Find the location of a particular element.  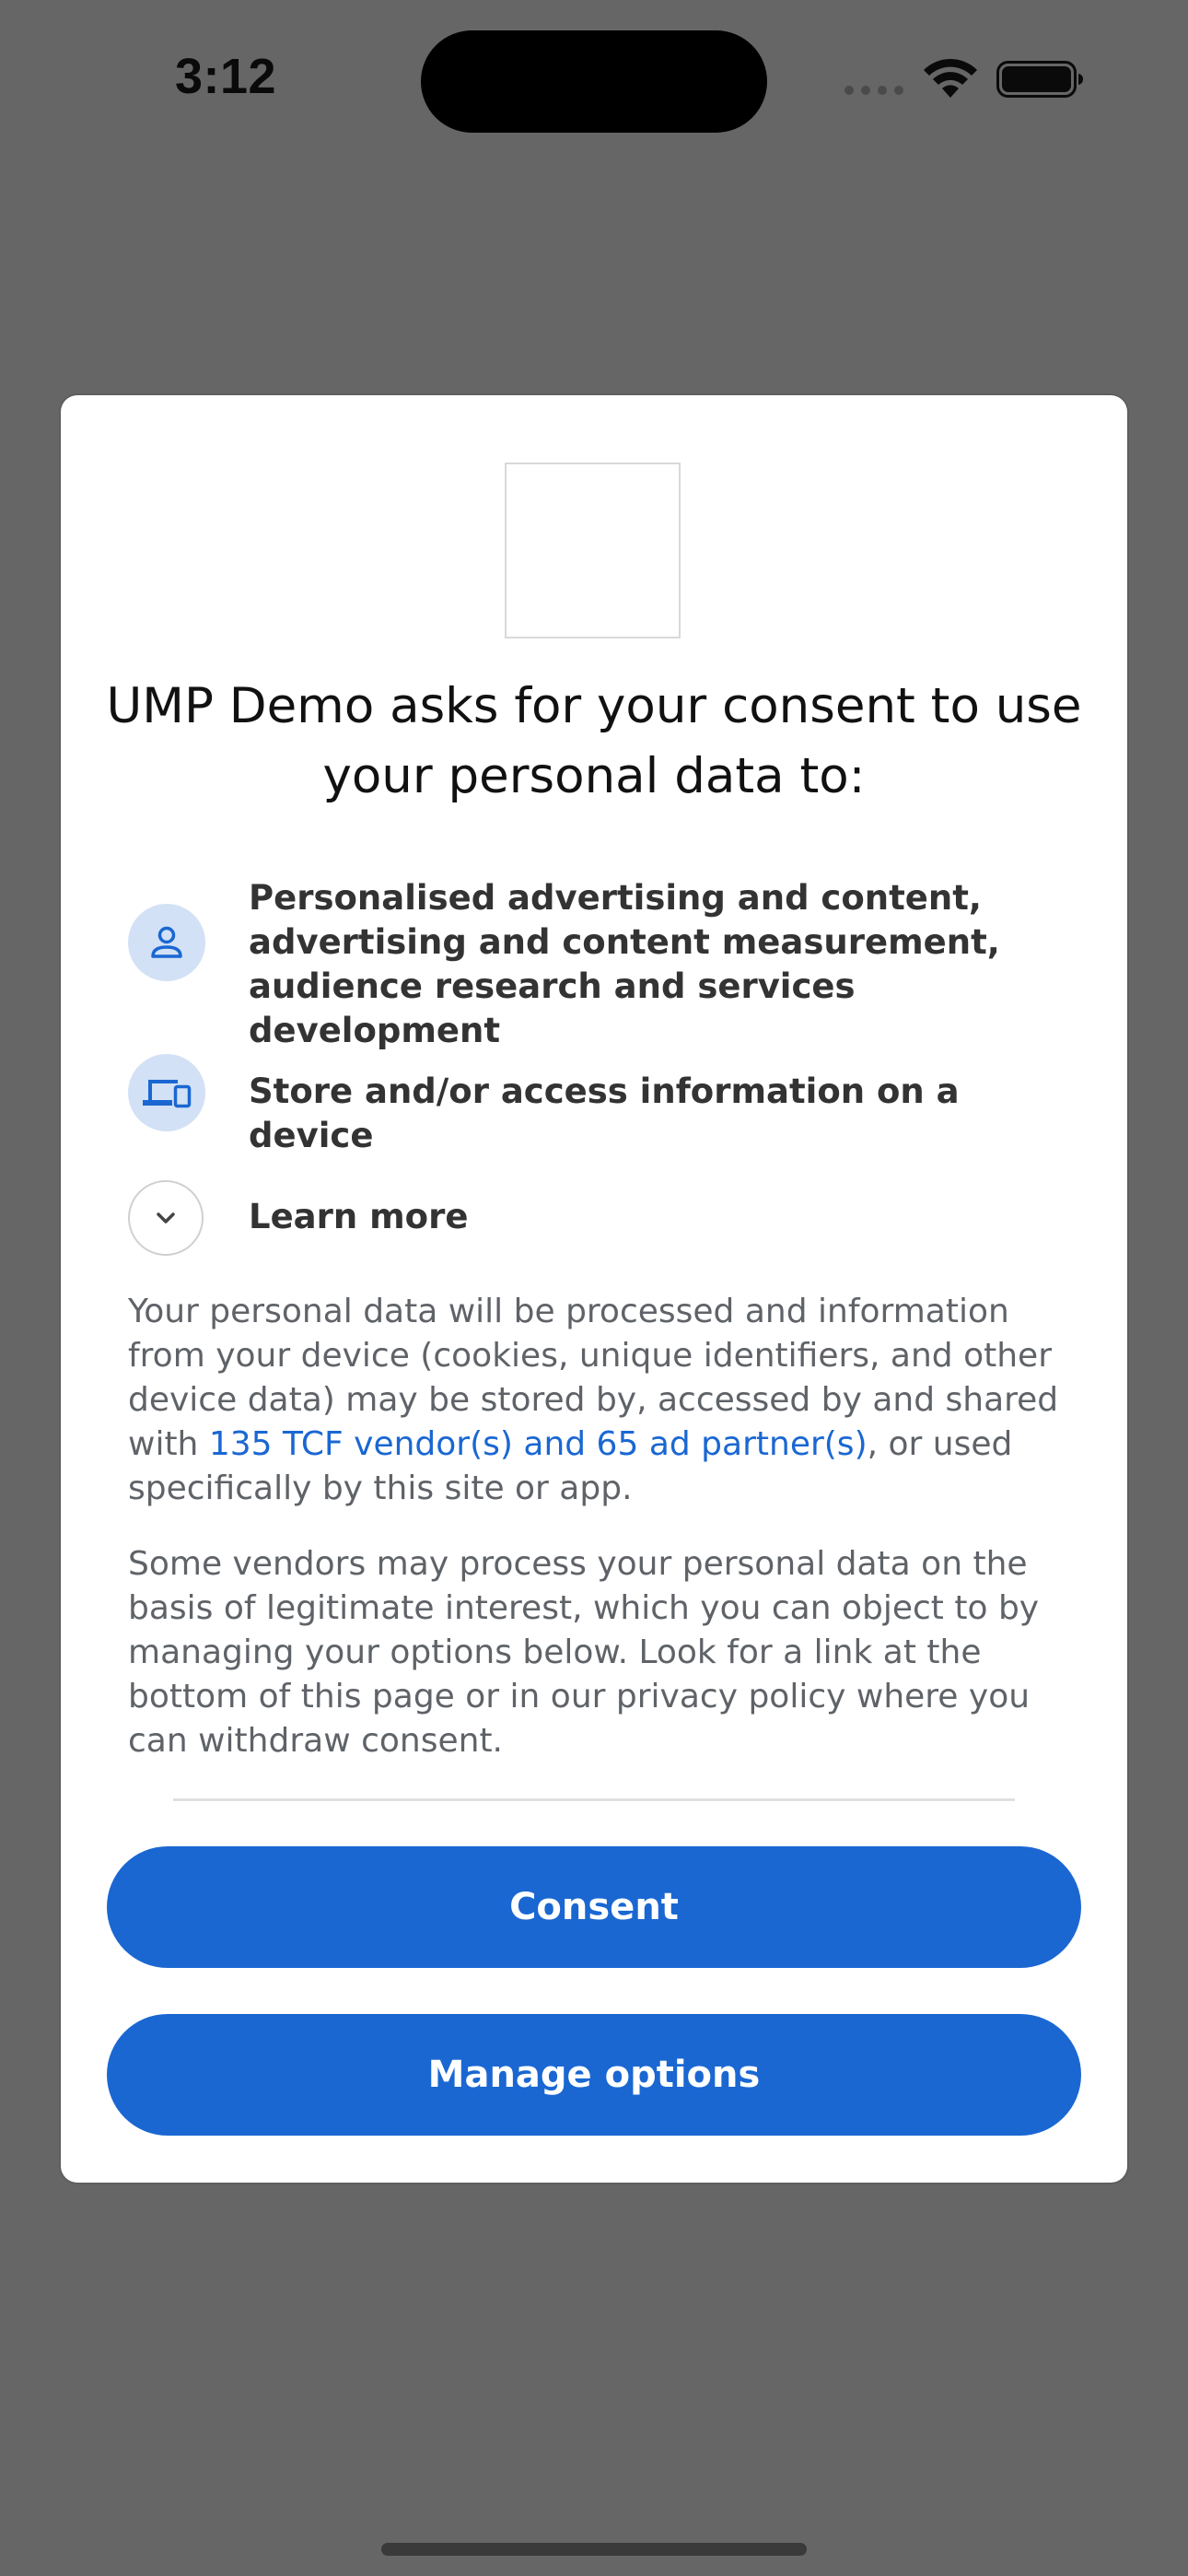

chevron-down-icon is located at coordinates (166, 1218).